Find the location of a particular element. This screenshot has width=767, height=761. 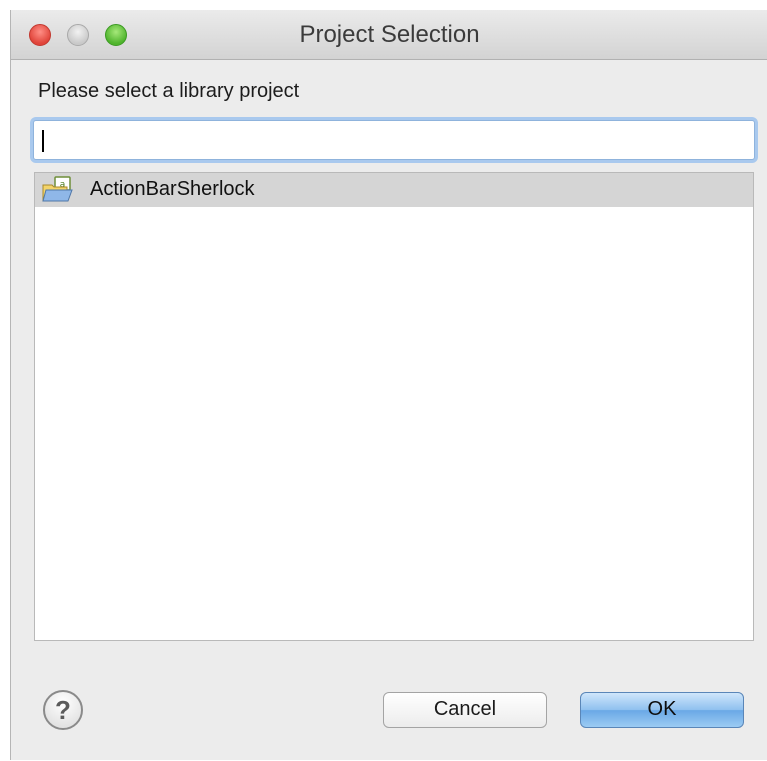

window-title: Project Selection is located at coordinates (389, 34).